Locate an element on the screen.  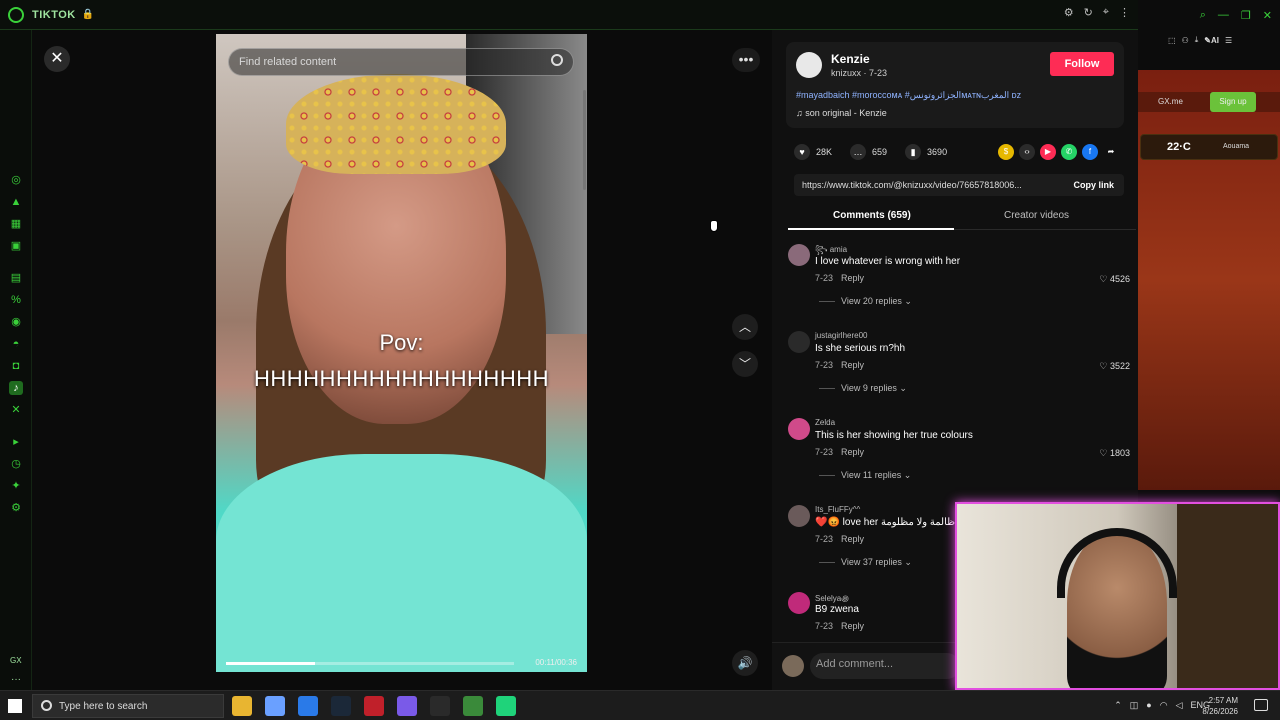
network-icon: ◫ is located at coordinates (1134, 705).